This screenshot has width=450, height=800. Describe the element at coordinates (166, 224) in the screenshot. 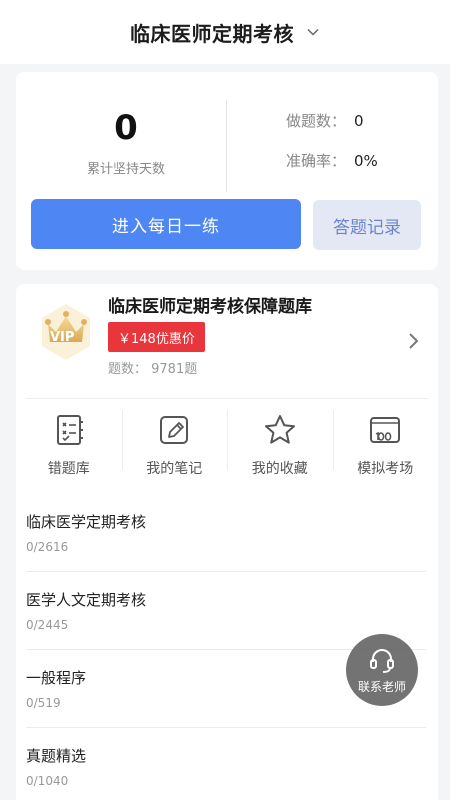

I see `daily-practice-button: 进入每日一练` at that location.